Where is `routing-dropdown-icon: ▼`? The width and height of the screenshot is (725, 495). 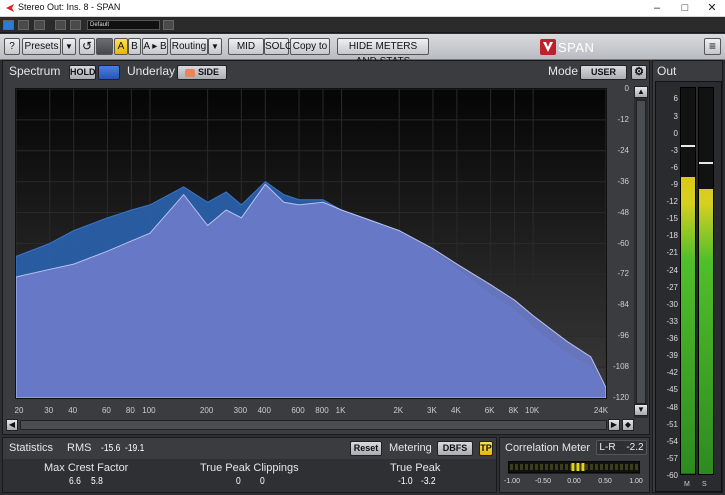
routing-dropdown-icon: ▼ is located at coordinates (215, 46).